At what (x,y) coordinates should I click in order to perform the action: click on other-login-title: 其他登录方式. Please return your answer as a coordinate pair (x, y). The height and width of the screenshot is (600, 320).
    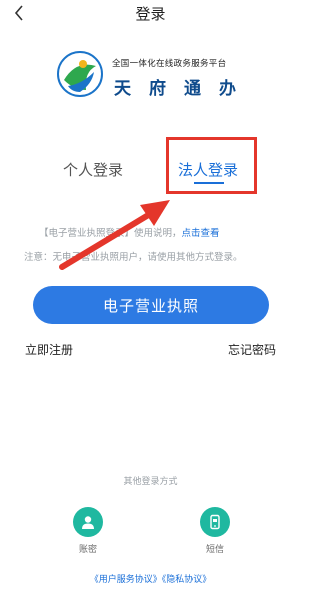
    Looking at the image, I should click on (150, 482).